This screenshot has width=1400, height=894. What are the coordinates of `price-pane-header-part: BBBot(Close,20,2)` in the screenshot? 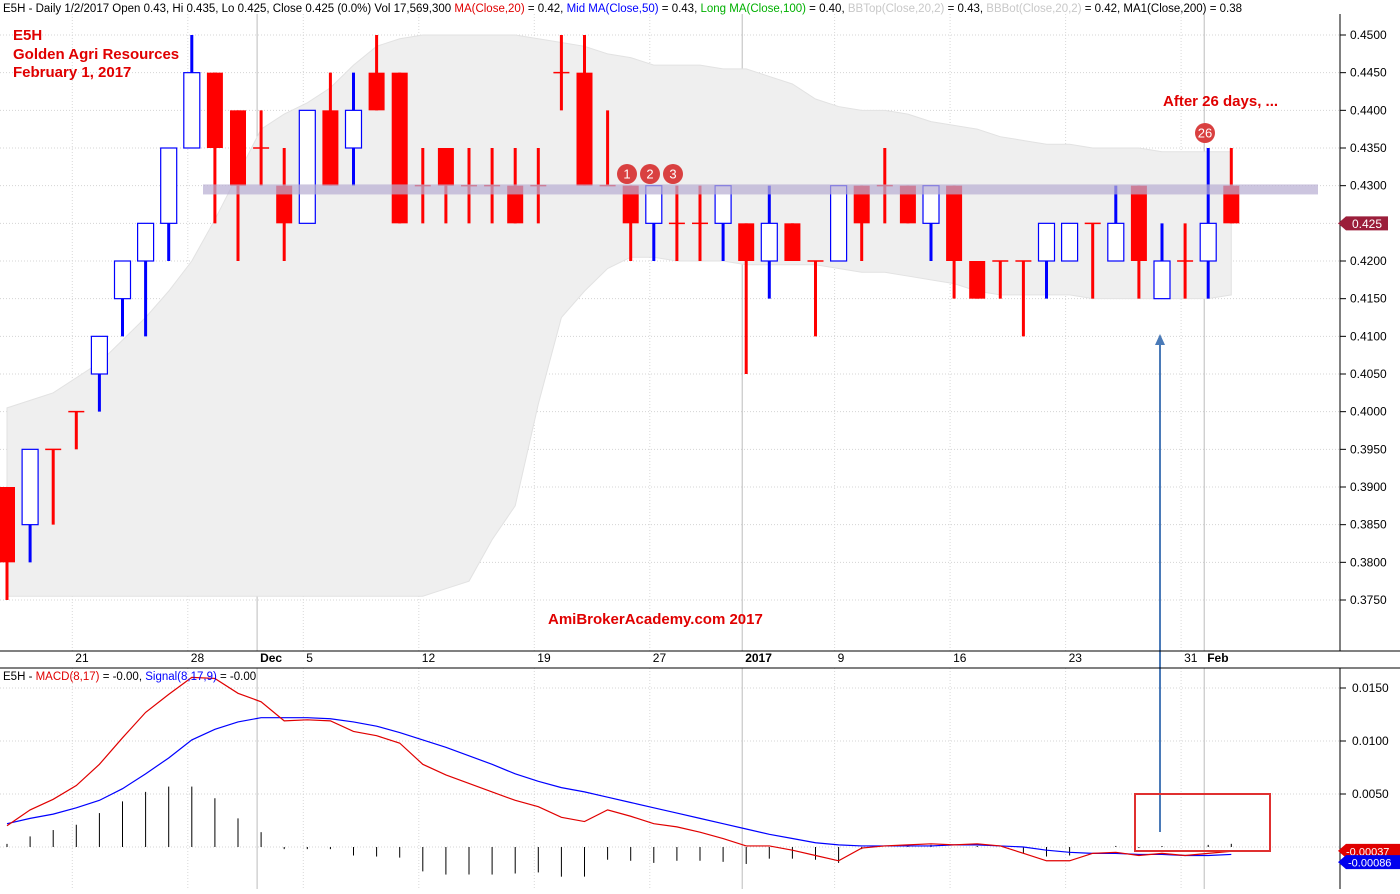 It's located at (1033, 9).